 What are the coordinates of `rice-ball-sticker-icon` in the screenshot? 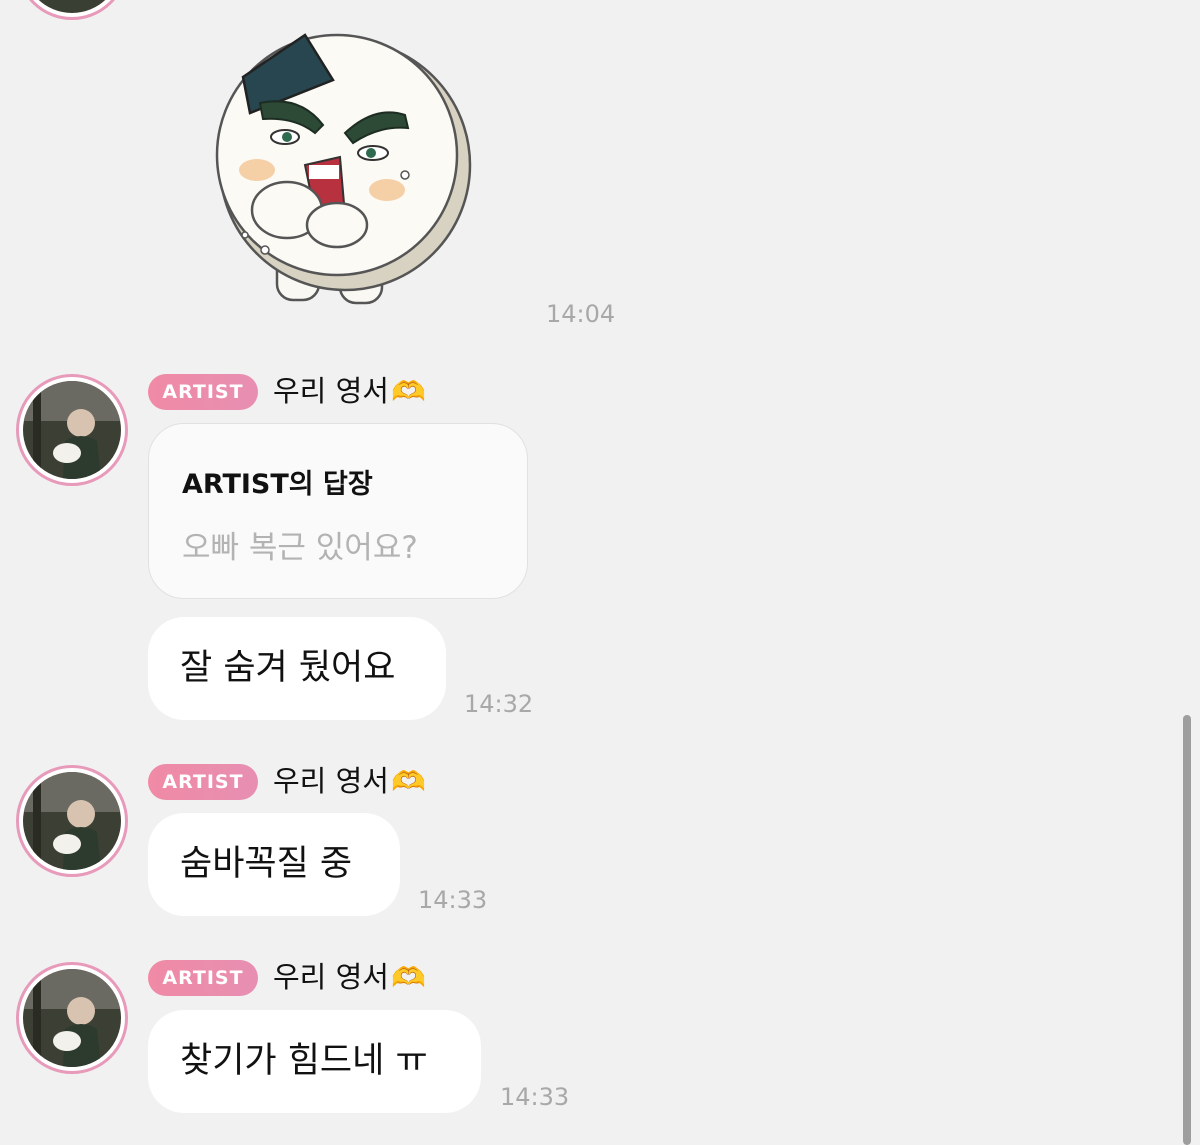 It's located at (343, 169).